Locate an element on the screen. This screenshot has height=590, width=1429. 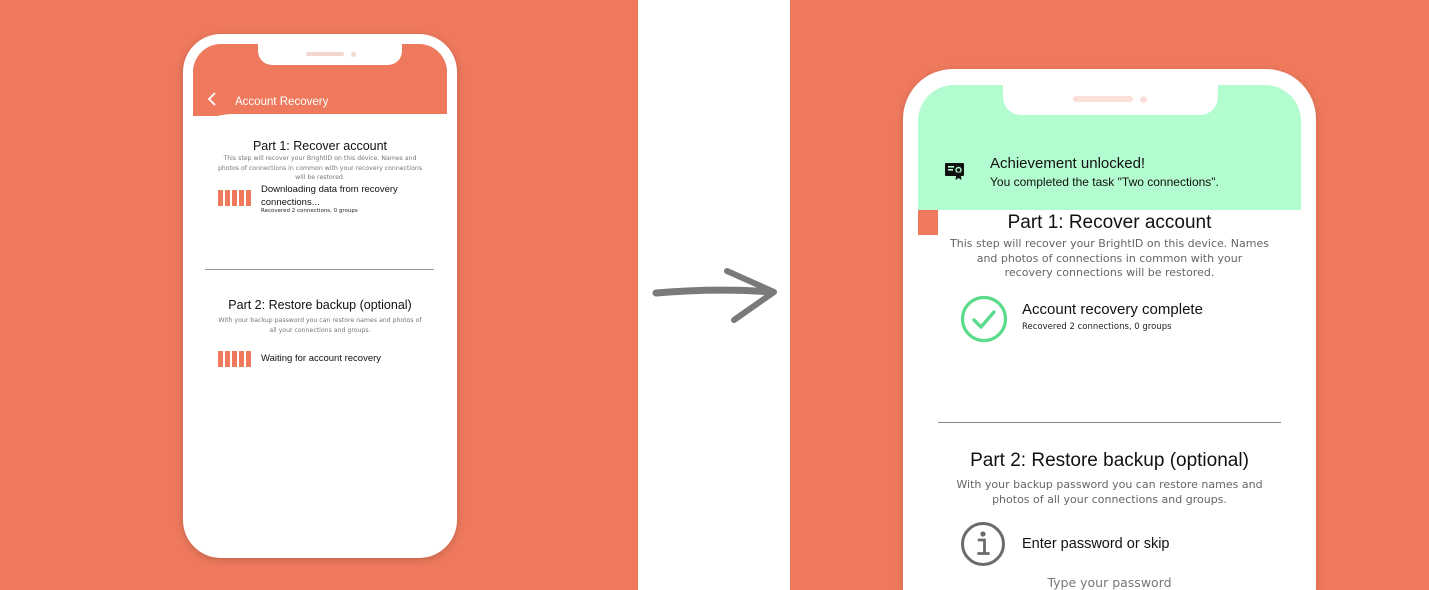
password-prompt: Enter password or skip is located at coordinates (1096, 544).